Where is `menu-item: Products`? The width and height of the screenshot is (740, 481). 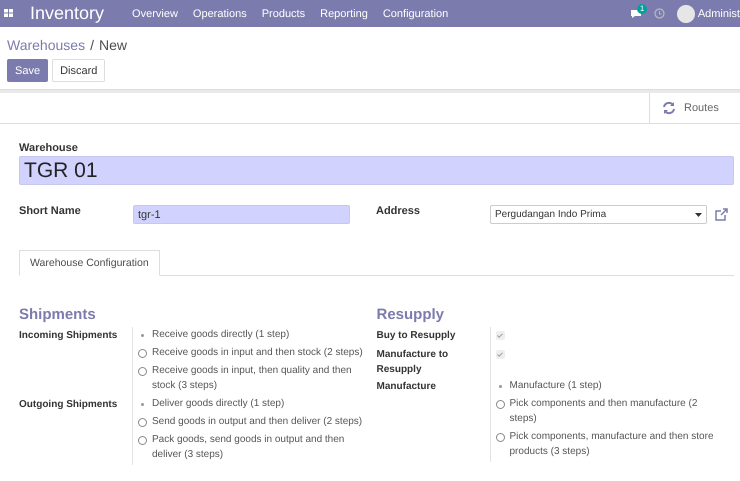
menu-item: Products is located at coordinates (284, 14).